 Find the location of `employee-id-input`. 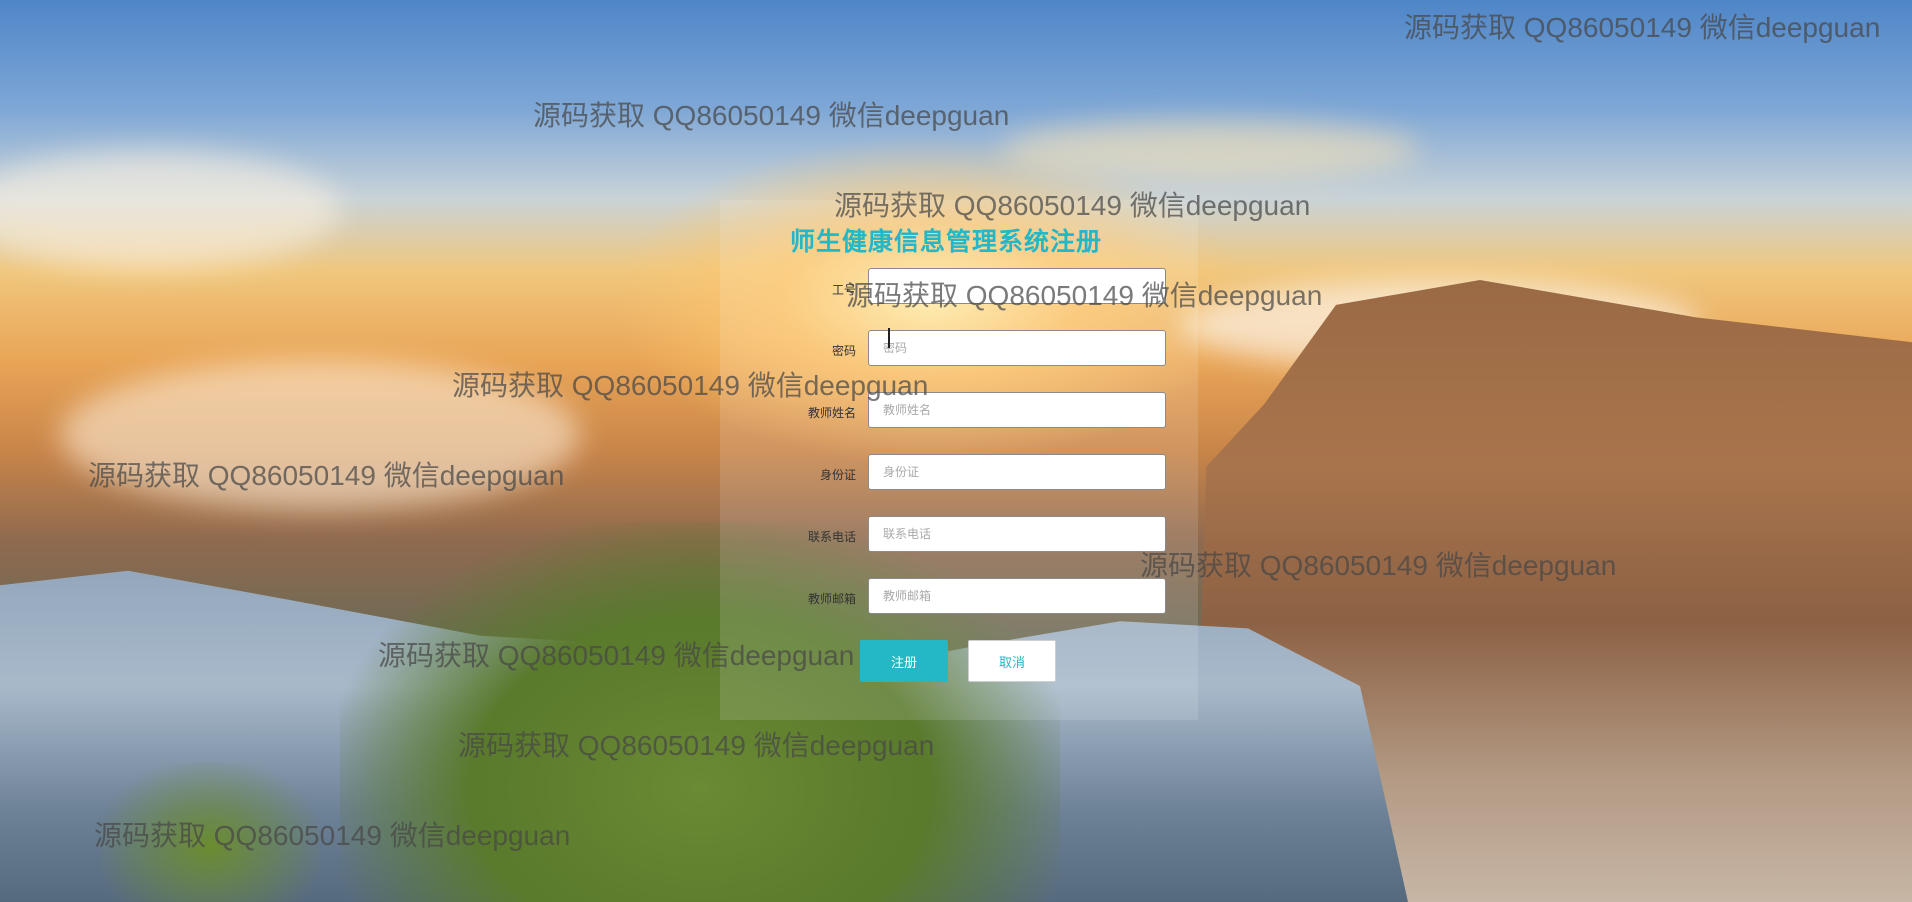

employee-id-input is located at coordinates (1017, 286).